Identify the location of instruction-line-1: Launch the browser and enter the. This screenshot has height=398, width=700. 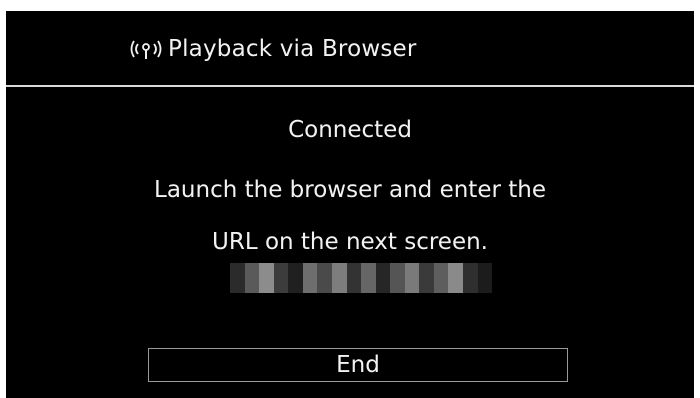
(350, 190).